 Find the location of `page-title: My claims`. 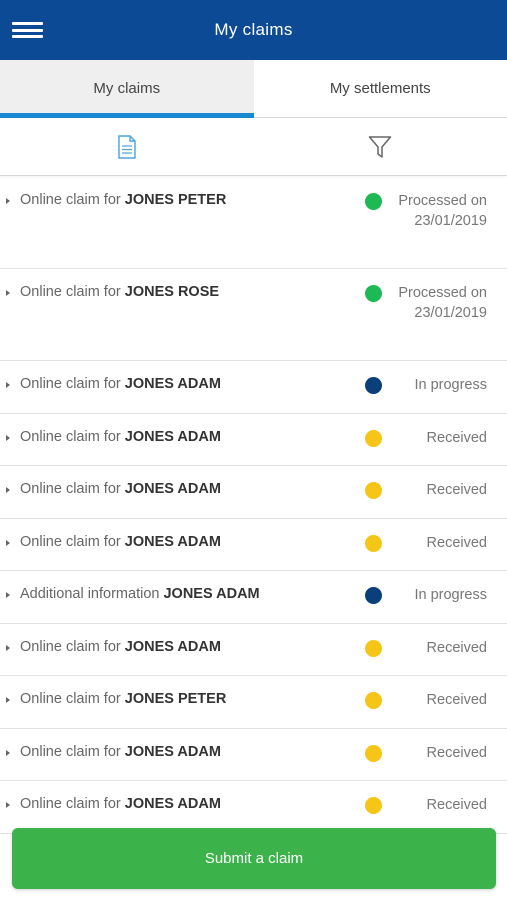

page-title: My claims is located at coordinates (253, 29).